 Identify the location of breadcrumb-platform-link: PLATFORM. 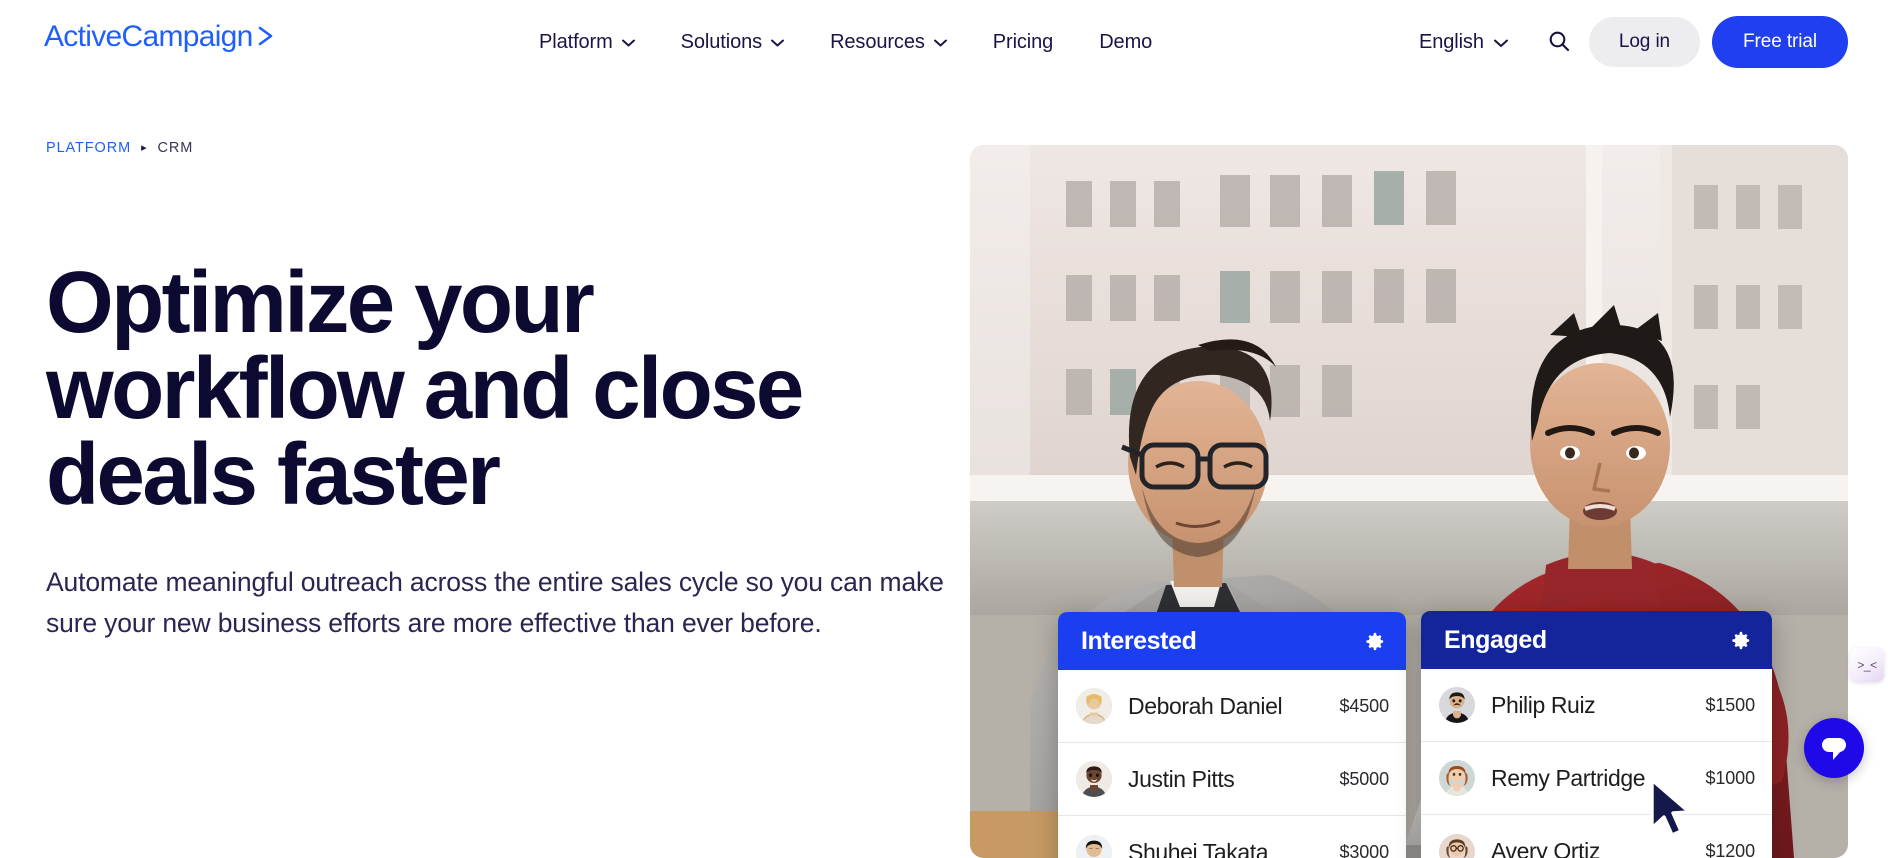
(88, 148).